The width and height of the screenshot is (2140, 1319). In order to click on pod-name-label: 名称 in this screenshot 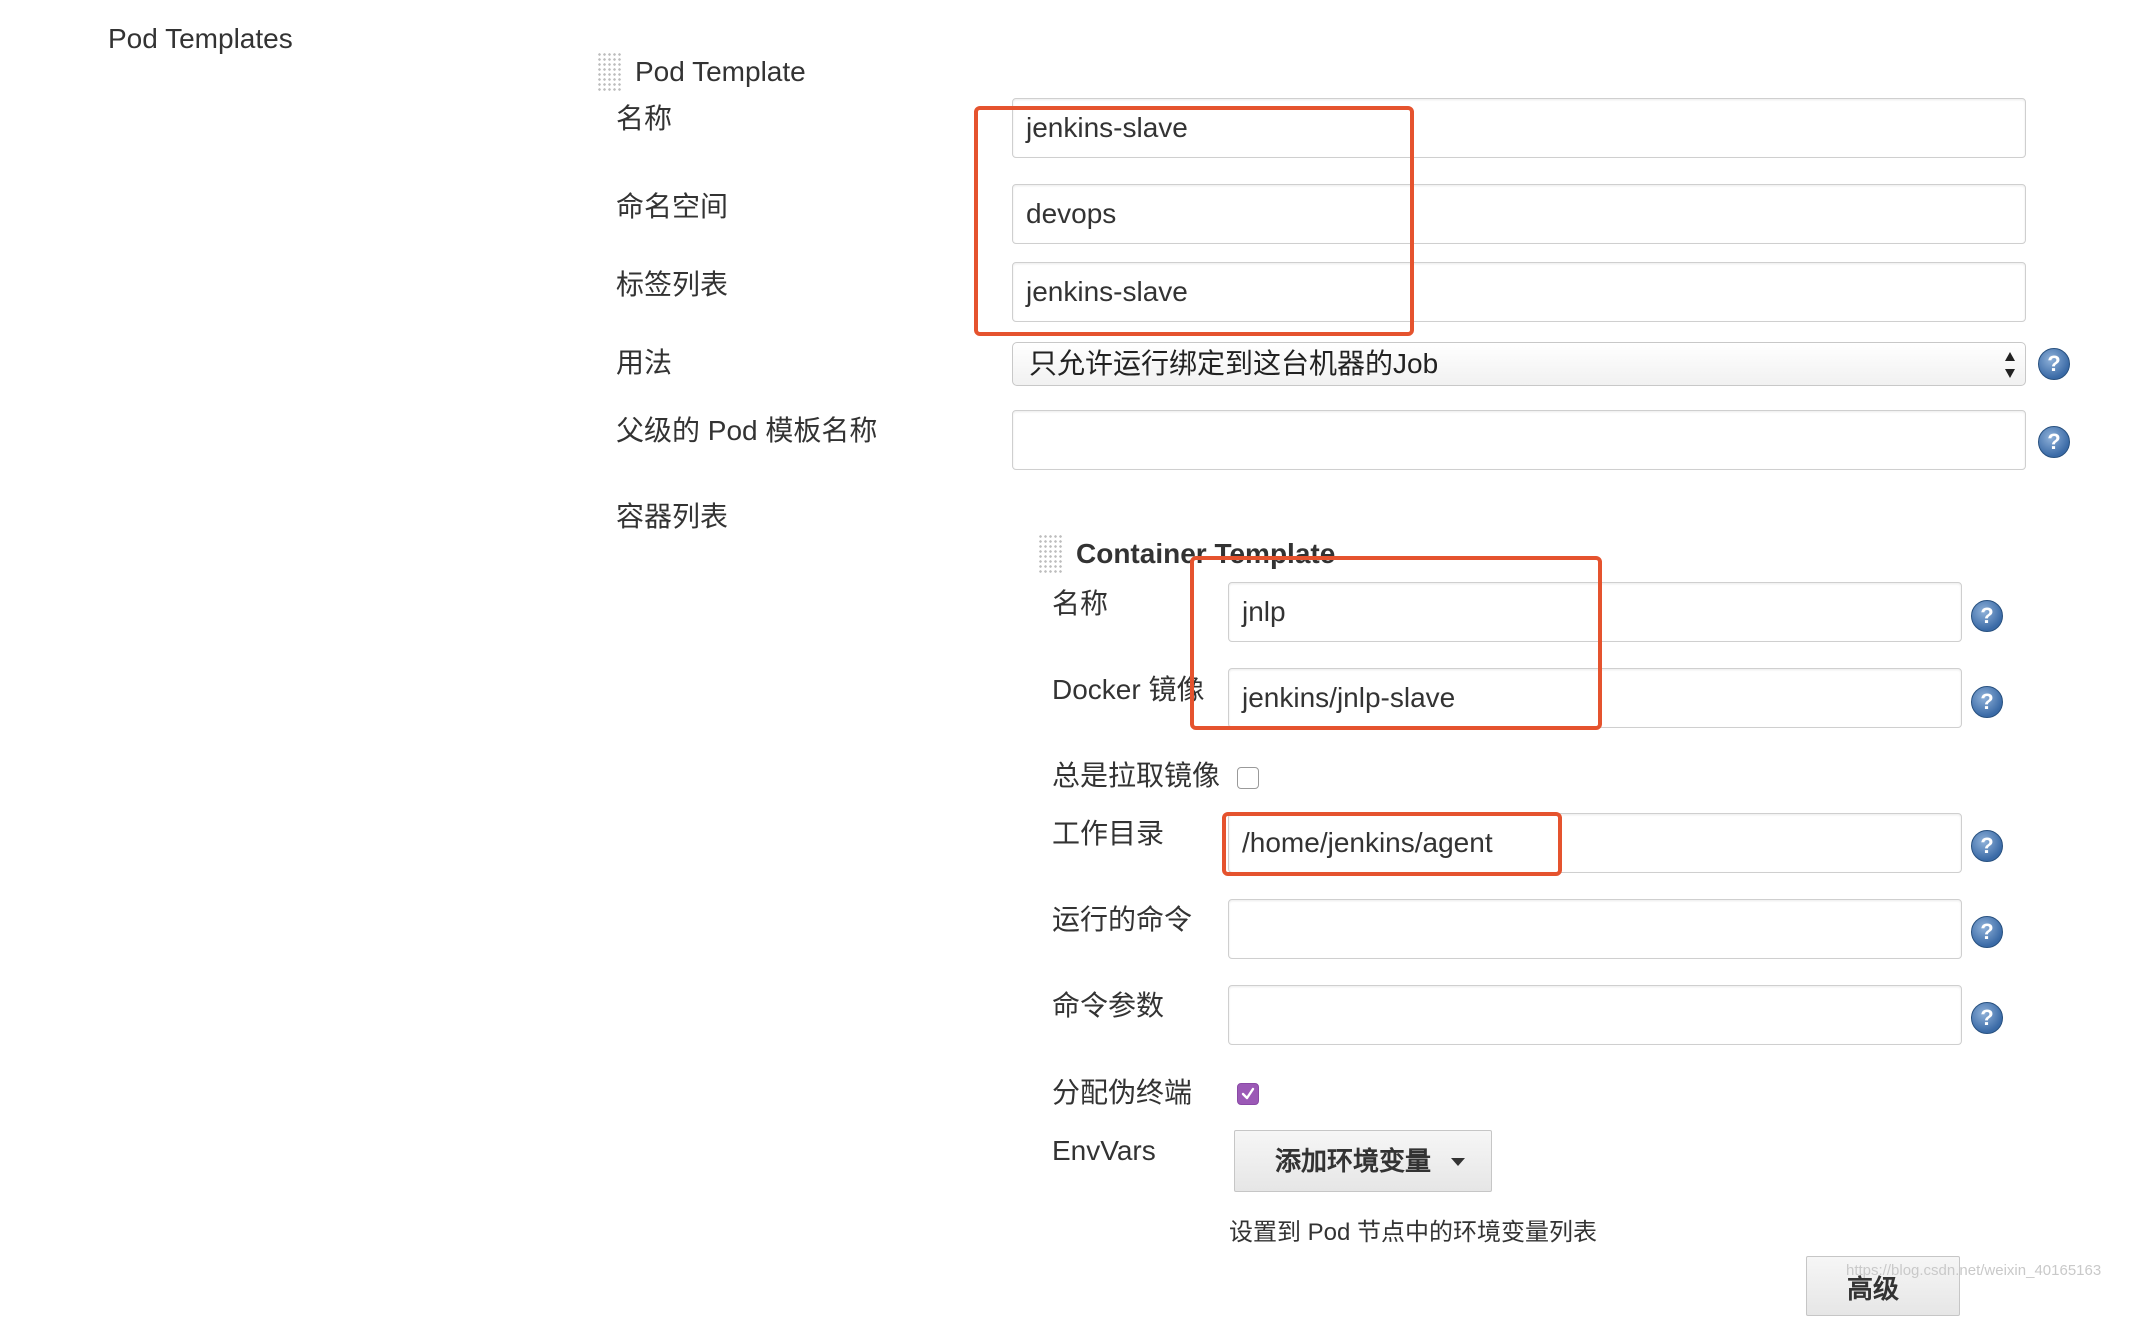, I will do `click(644, 118)`.